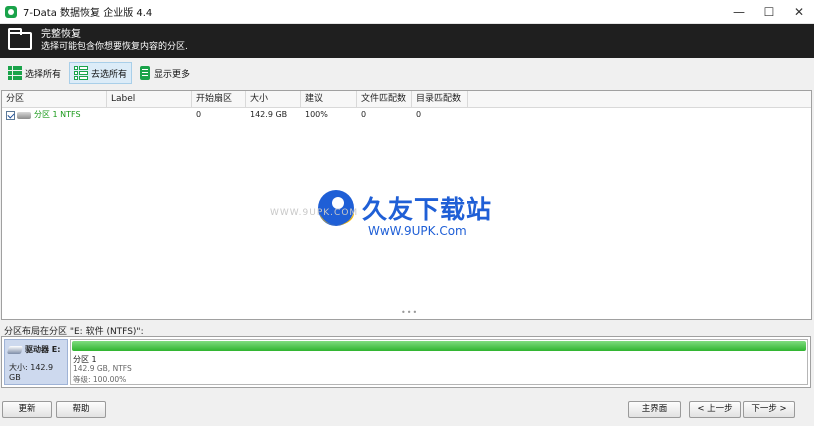 Image resolution: width=814 pixels, height=426 pixels. Describe the element at coordinates (145, 73) in the screenshot. I see `show-more-icon` at that location.